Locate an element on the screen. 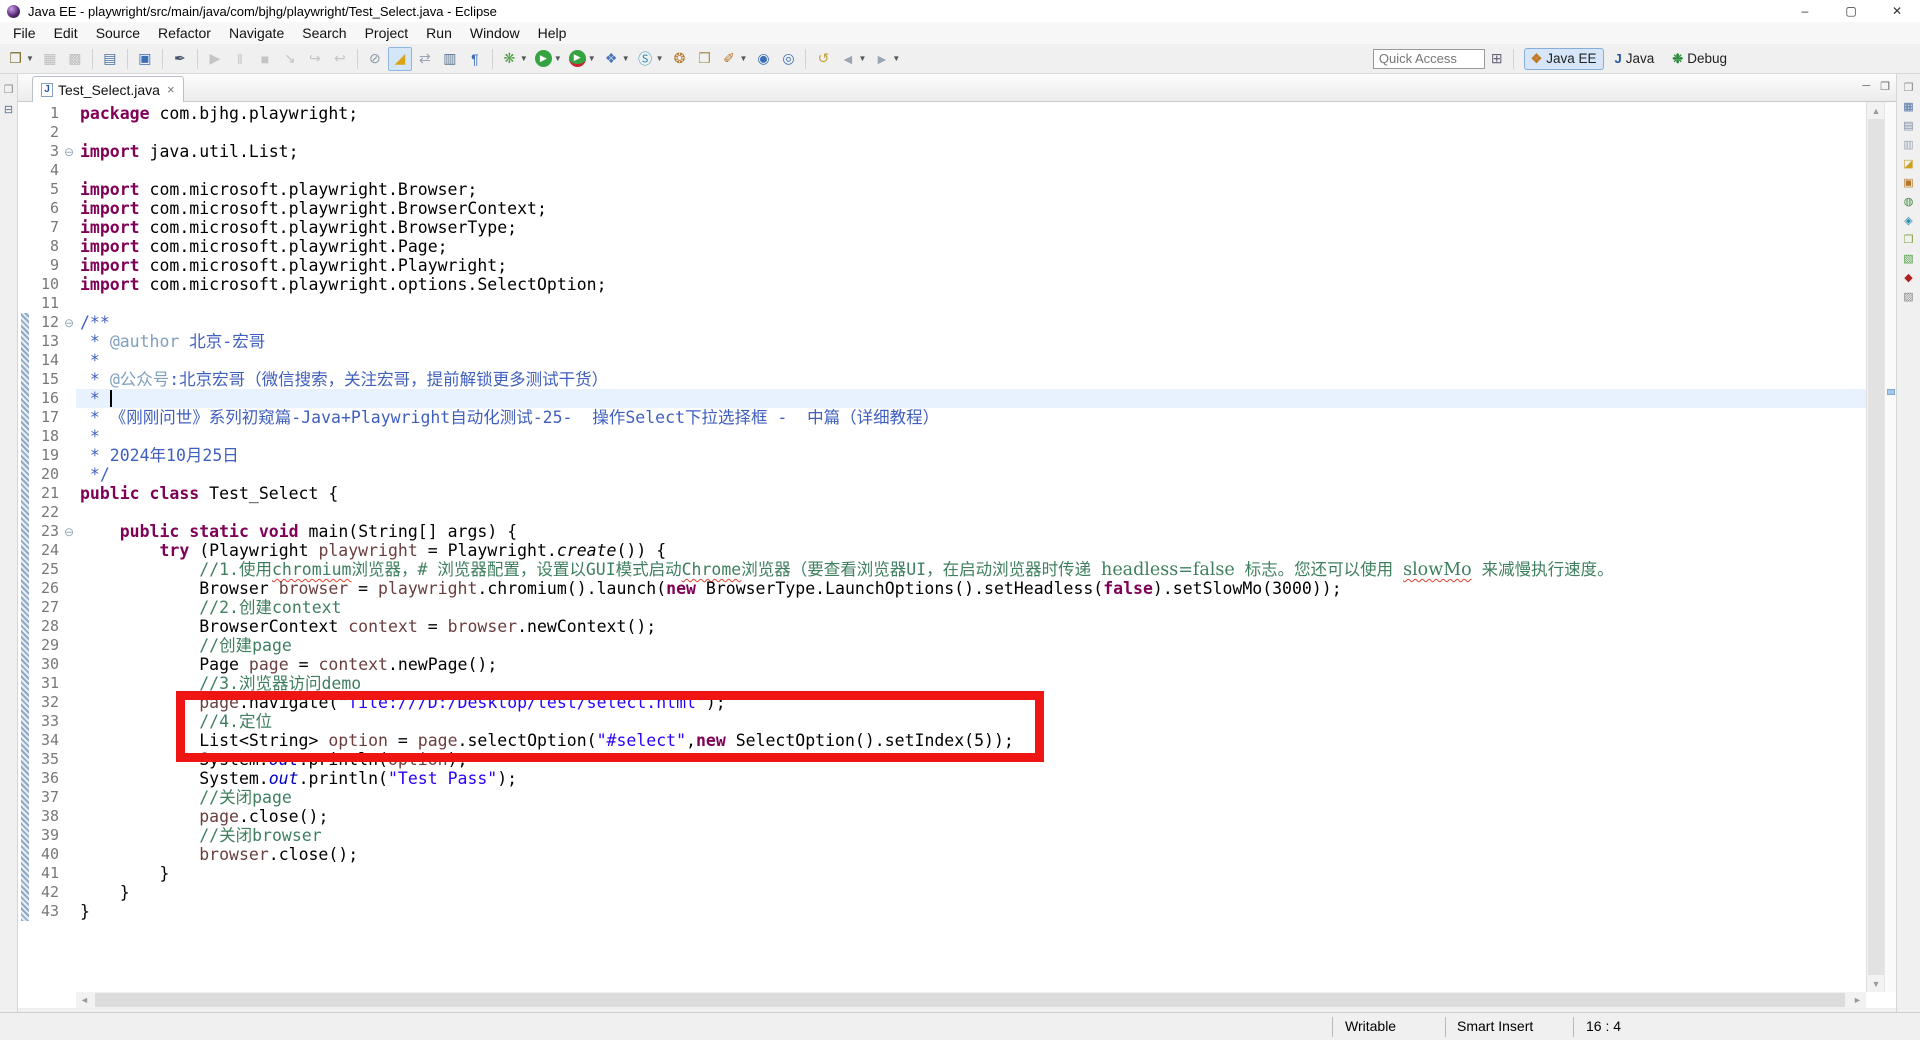 The image size is (1920, 1040). debug-button: ❋ ▼ is located at coordinates (514, 59).